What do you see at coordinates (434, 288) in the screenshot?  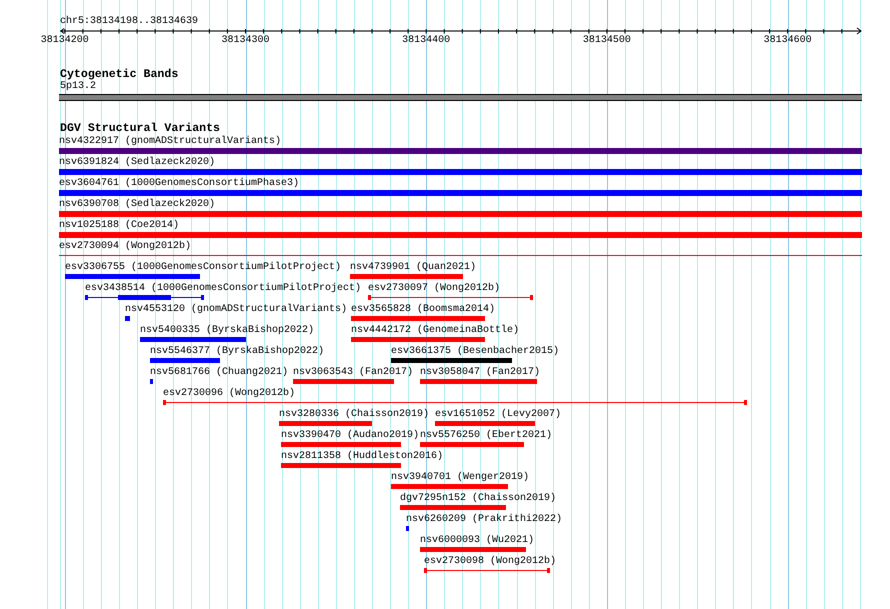 I see `feature-label: esv2730097 (Wong2012b)` at bounding box center [434, 288].